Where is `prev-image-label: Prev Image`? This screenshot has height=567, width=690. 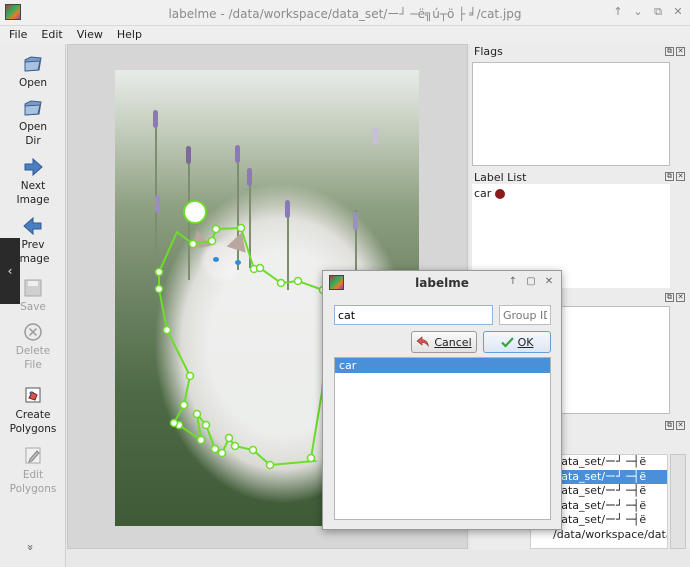 prev-image-label: Prev Image is located at coordinates (33, 252).